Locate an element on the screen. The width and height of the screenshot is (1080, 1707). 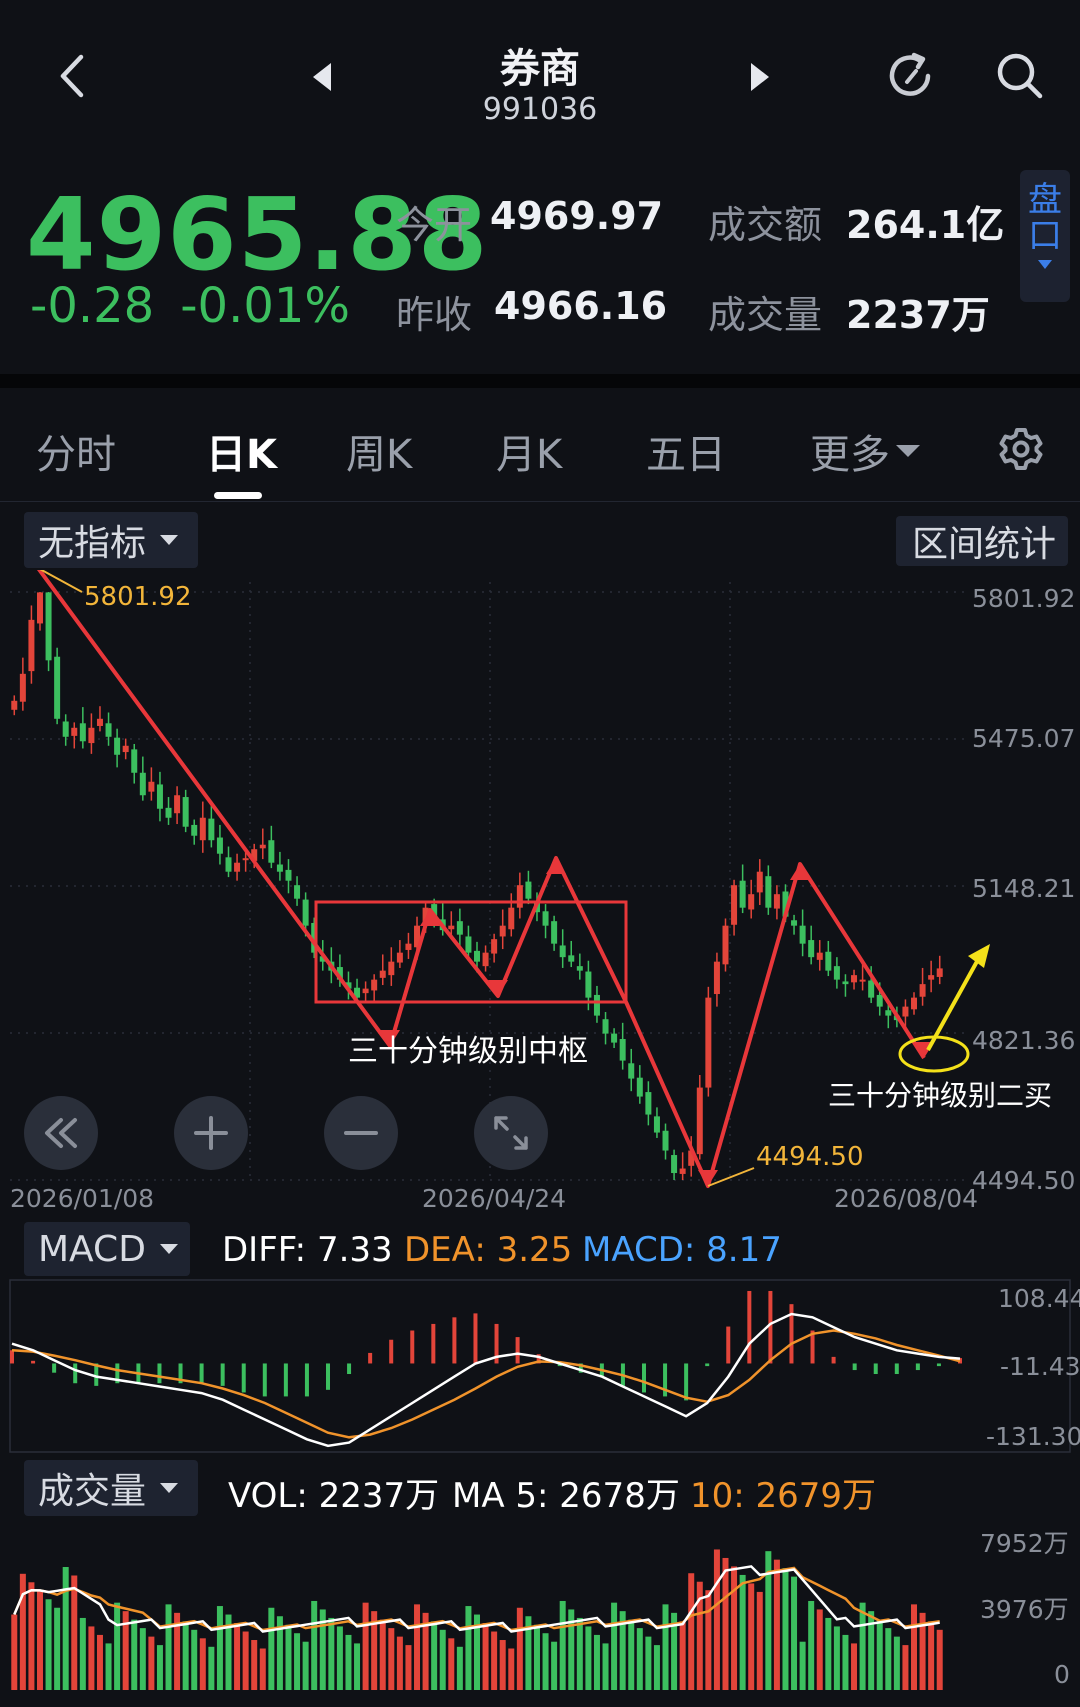
macd-border is located at coordinates (540, 1366).